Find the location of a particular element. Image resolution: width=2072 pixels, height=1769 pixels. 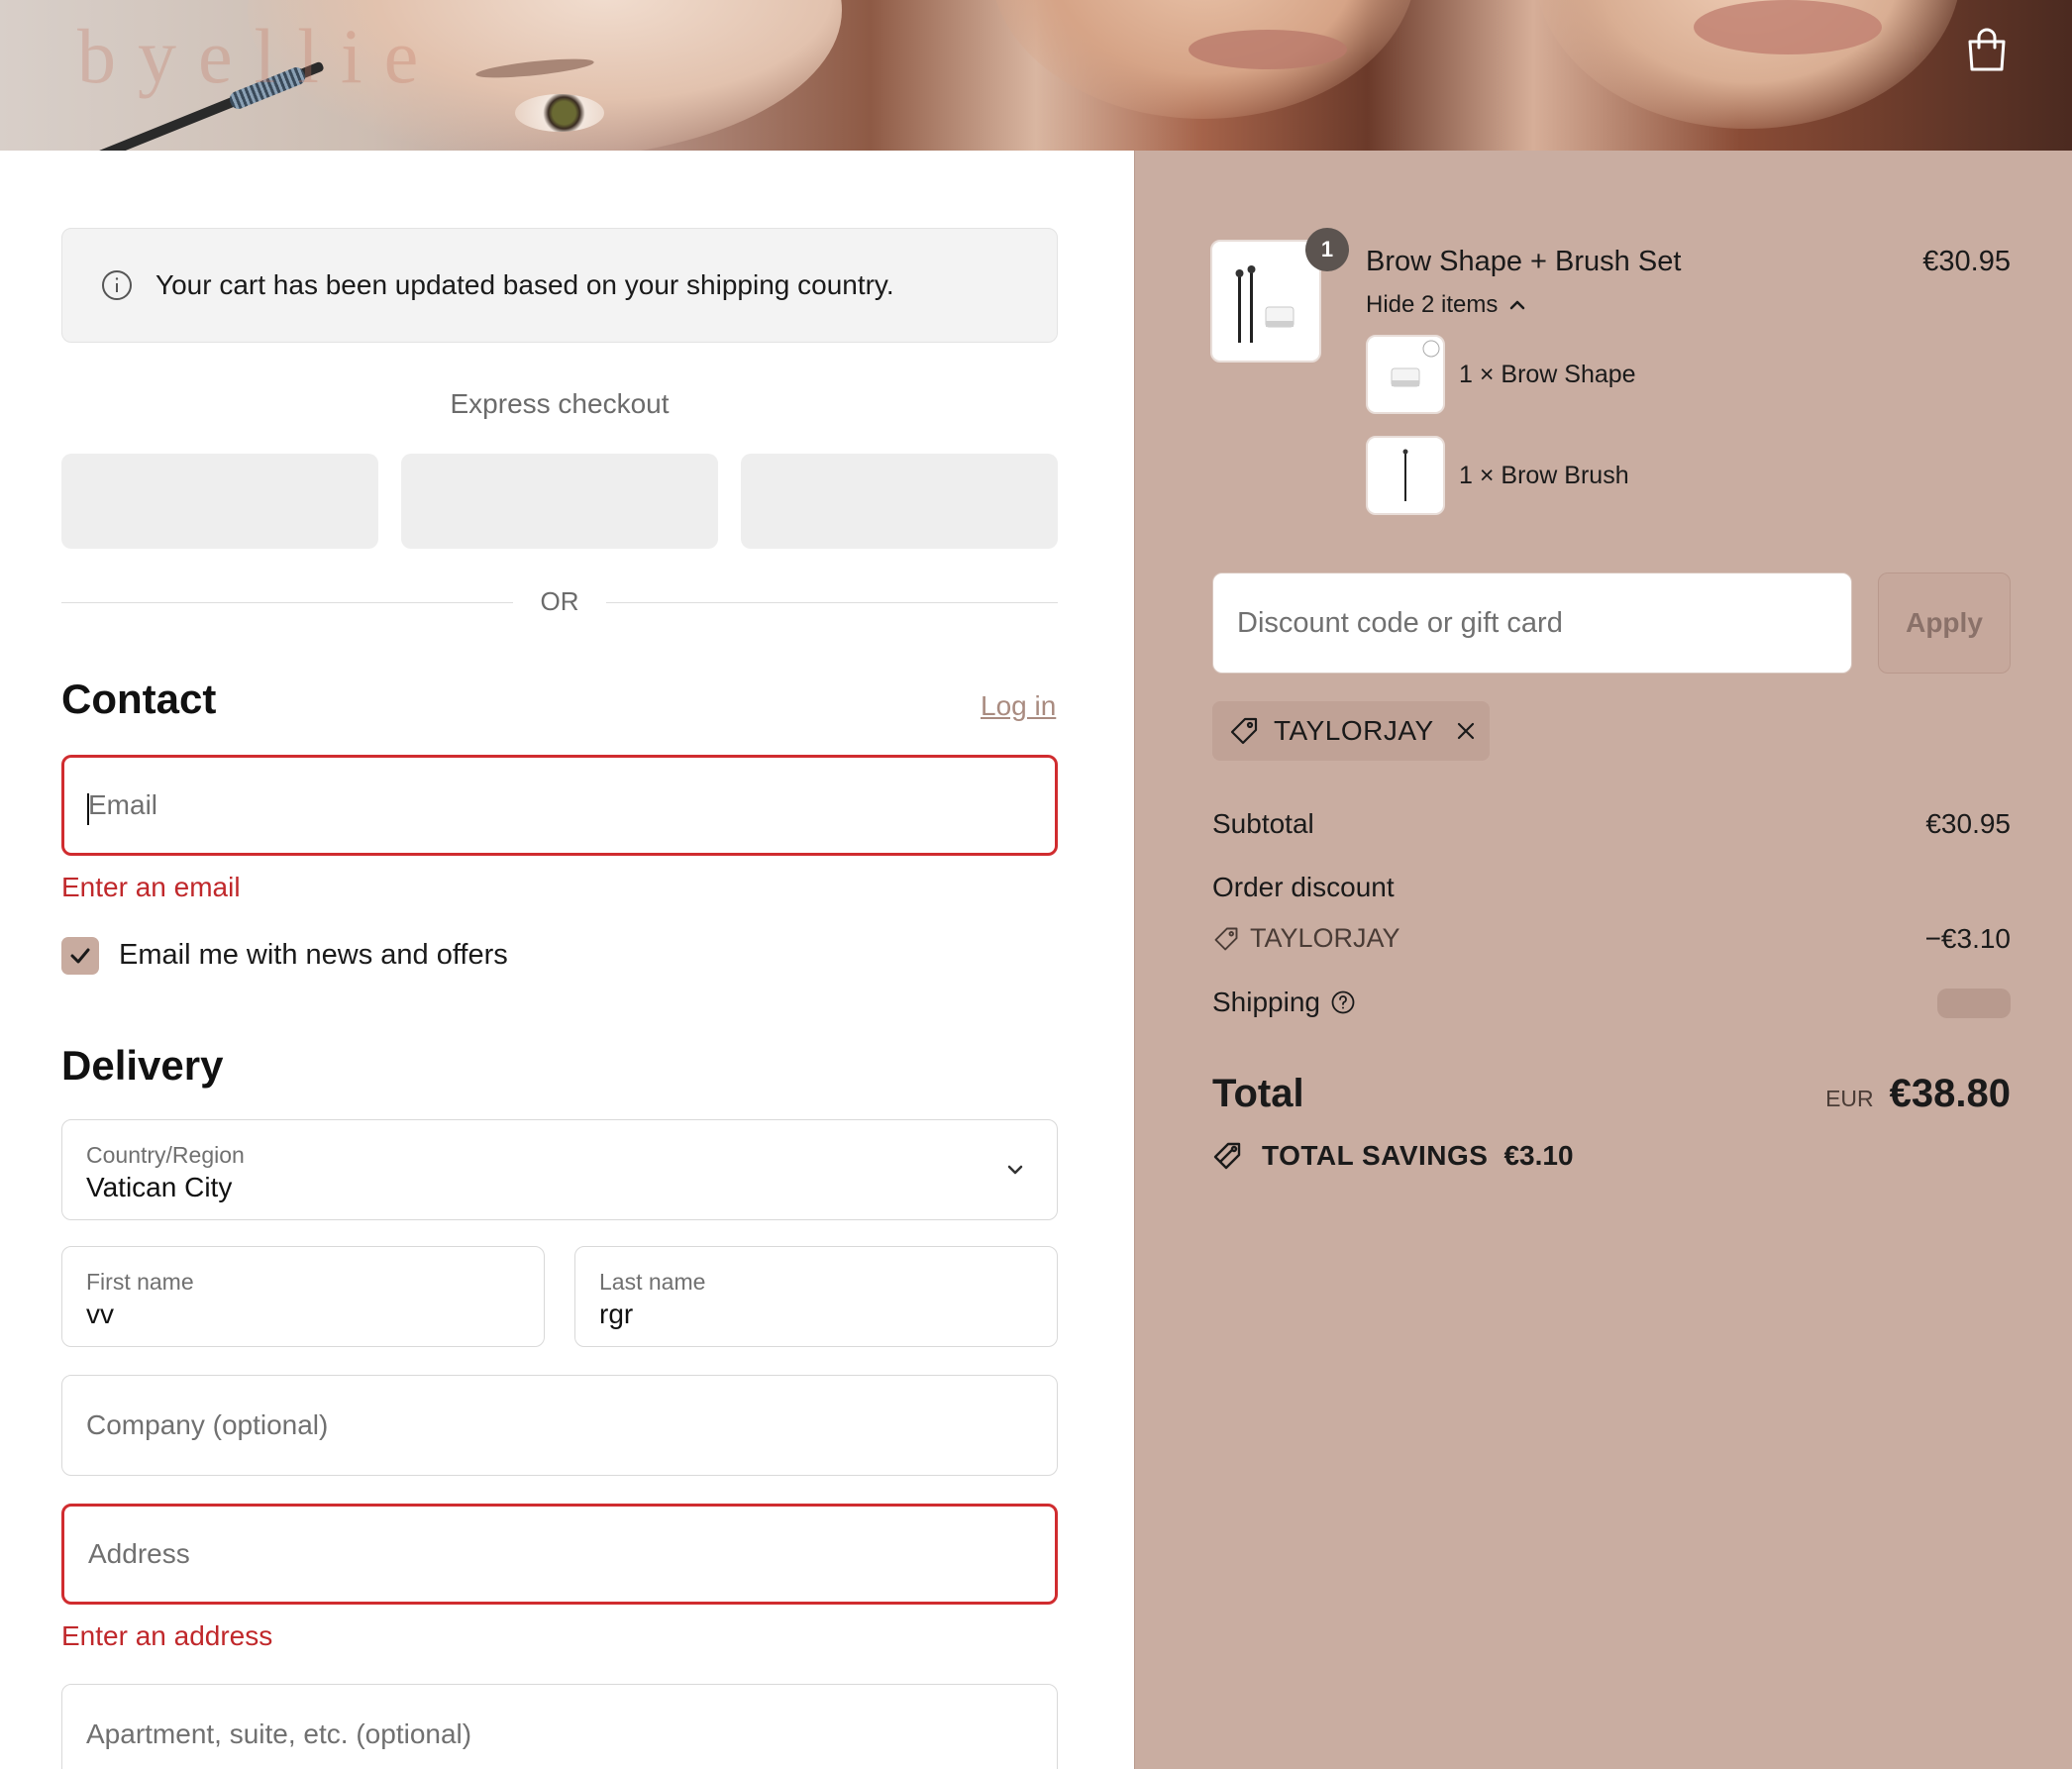

banner-eye is located at coordinates (560, 113).